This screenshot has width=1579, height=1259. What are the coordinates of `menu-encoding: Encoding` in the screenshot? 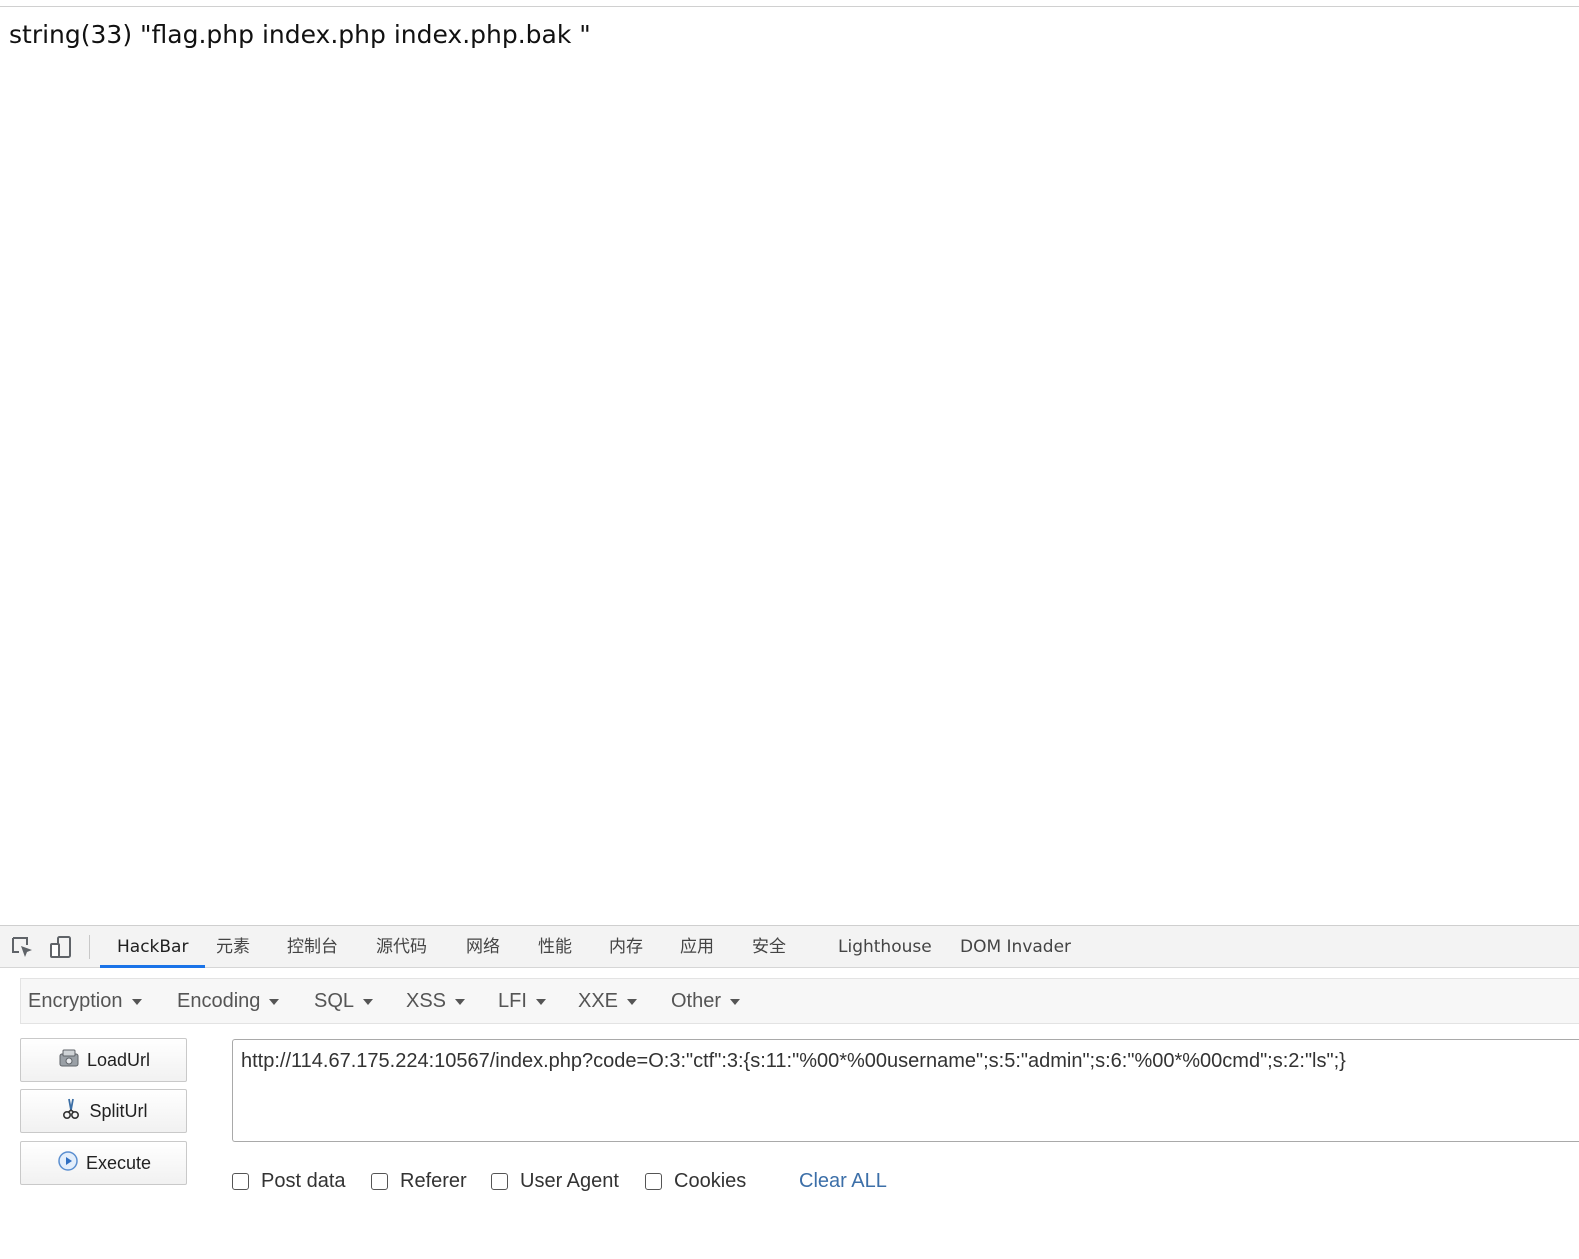 It's located at (228, 1001).